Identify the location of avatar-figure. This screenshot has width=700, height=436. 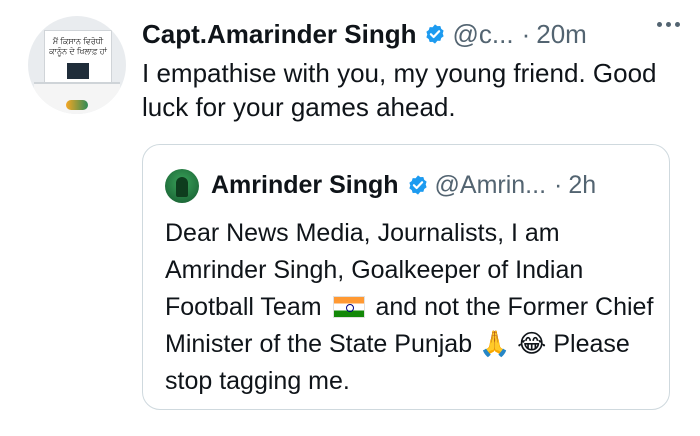
(182, 187).